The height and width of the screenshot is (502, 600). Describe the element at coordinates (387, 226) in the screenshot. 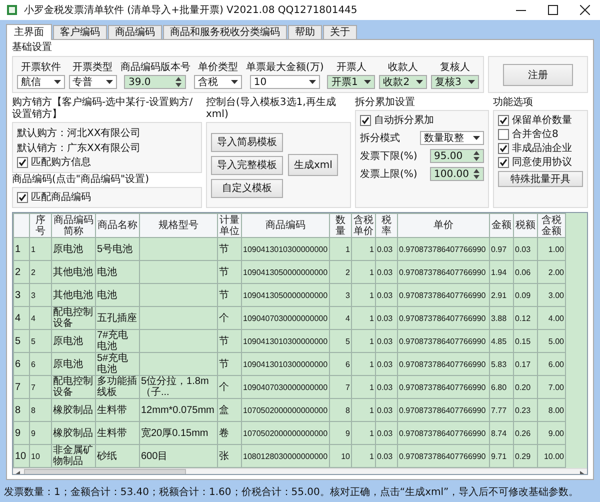

I see `column-header: 税率` at that location.